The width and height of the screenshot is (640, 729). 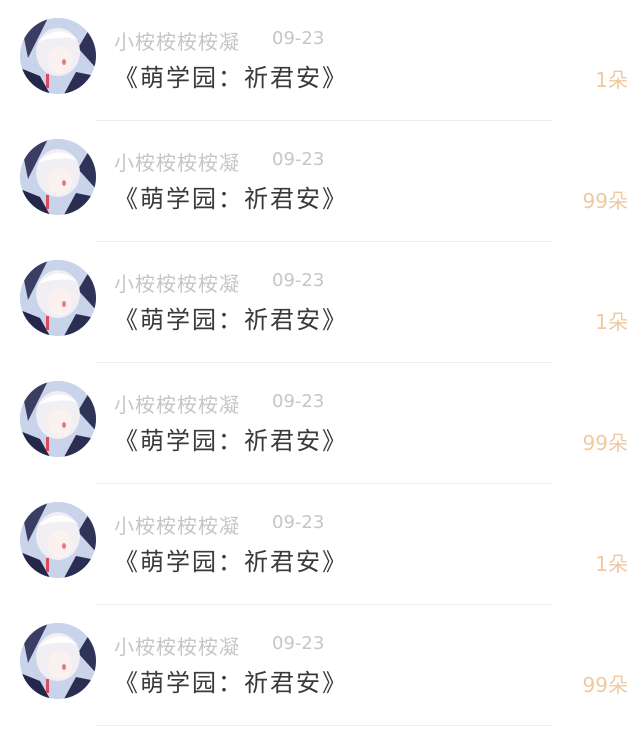 What do you see at coordinates (324, 725) in the screenshot?
I see `divider` at bounding box center [324, 725].